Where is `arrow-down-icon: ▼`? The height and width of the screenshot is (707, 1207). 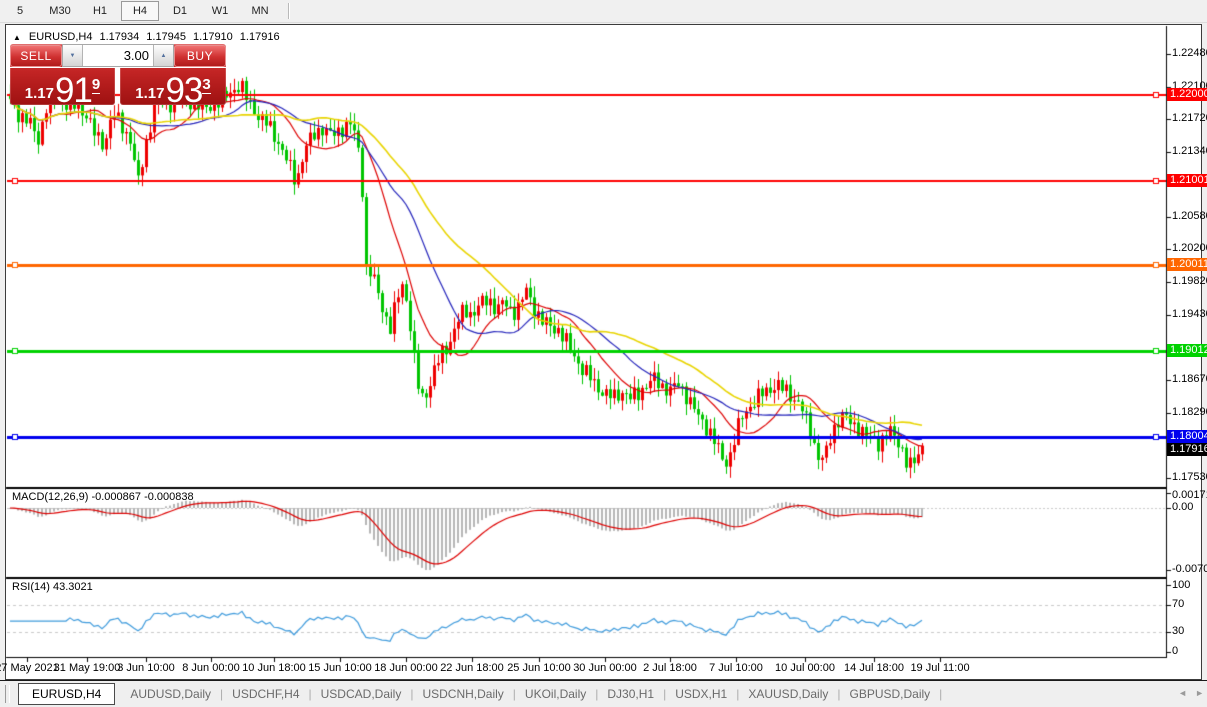
arrow-down-icon: ▼ is located at coordinates (72, 55).